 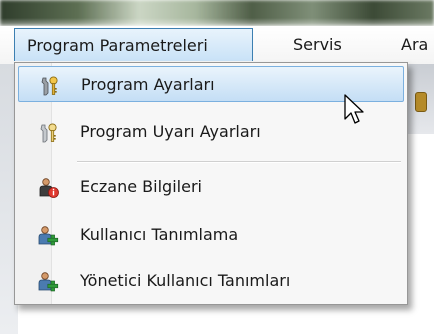 I want to click on menu-program-parametreleri: Program Parametreleri, so click(x=133, y=44).